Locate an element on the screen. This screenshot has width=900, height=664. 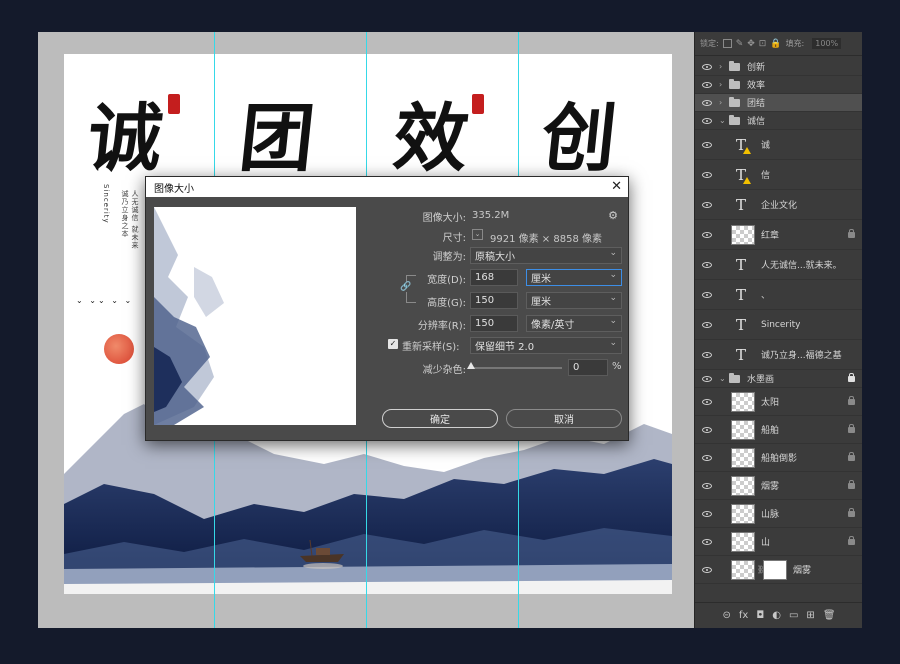
resolution-label: 分辨率(R): is located at coordinates (441, 326).